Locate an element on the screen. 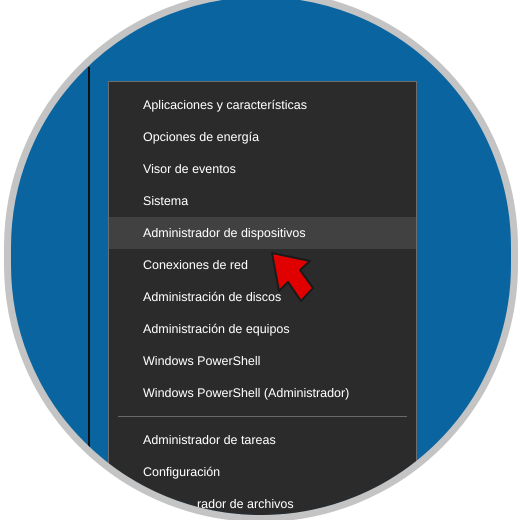  menu-item: Opciones de energía is located at coordinates (262, 137).